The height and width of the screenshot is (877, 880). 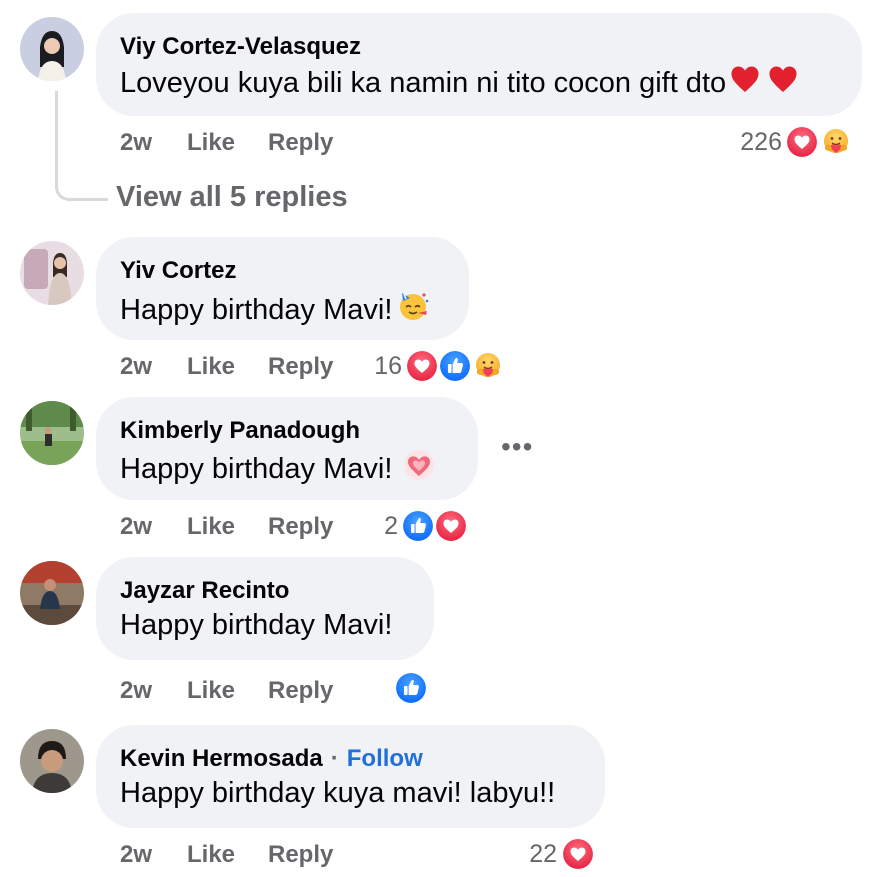 I want to click on comment-text: Happy birthday kuya mavi! labyu!!, so click(x=337, y=793).